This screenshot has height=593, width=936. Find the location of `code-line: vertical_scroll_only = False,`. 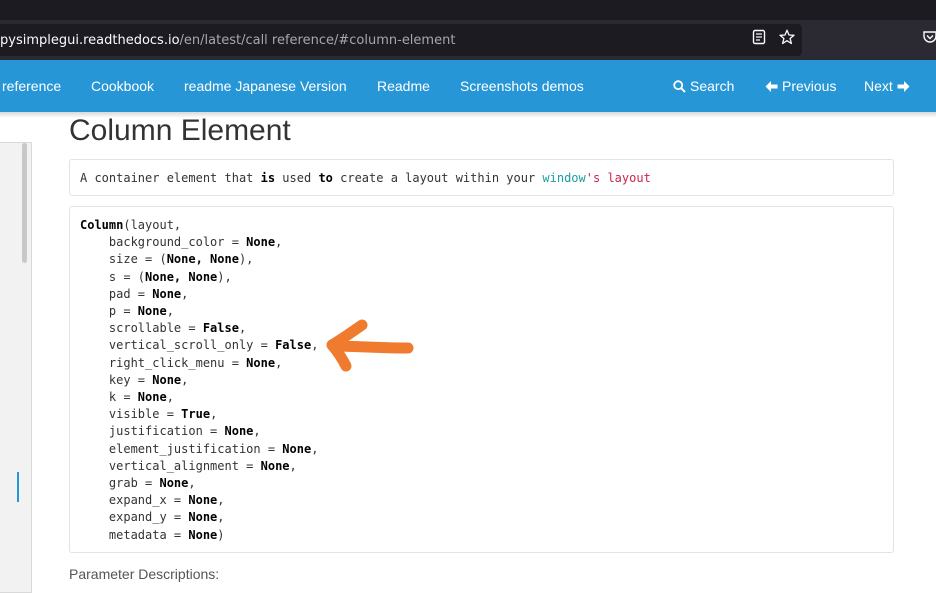

code-line: vertical_scroll_only = False, is located at coordinates (199, 345).